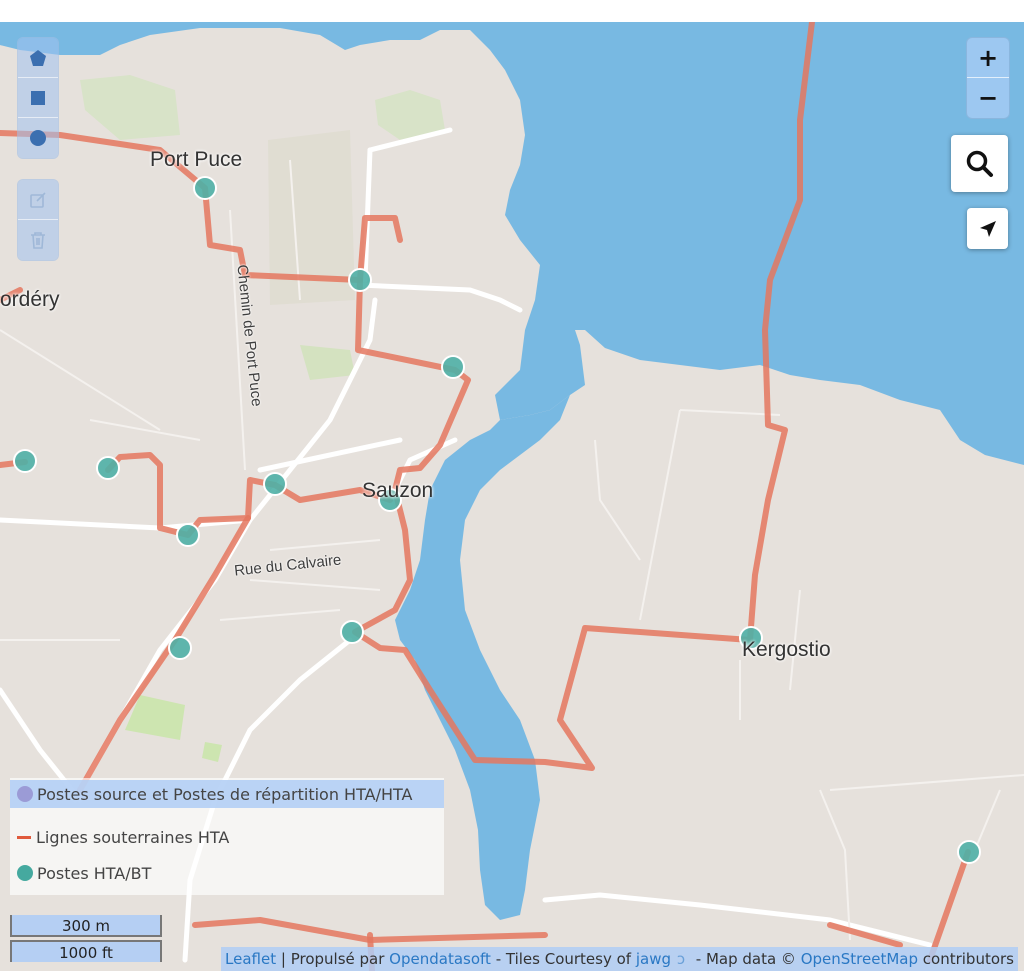 The height and width of the screenshot is (971, 1024). What do you see at coordinates (86, 951) in the screenshot?
I see `scale-imperial: 1000 ft` at bounding box center [86, 951].